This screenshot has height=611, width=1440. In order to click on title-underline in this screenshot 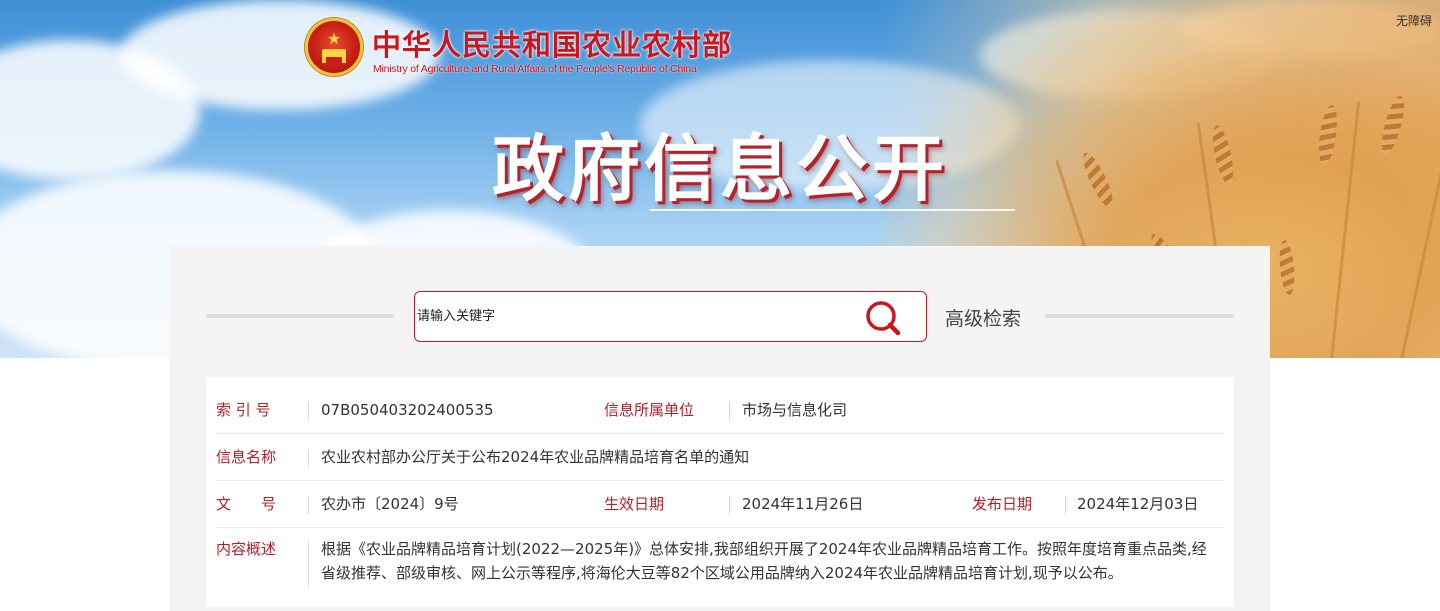, I will do `click(832, 210)`.